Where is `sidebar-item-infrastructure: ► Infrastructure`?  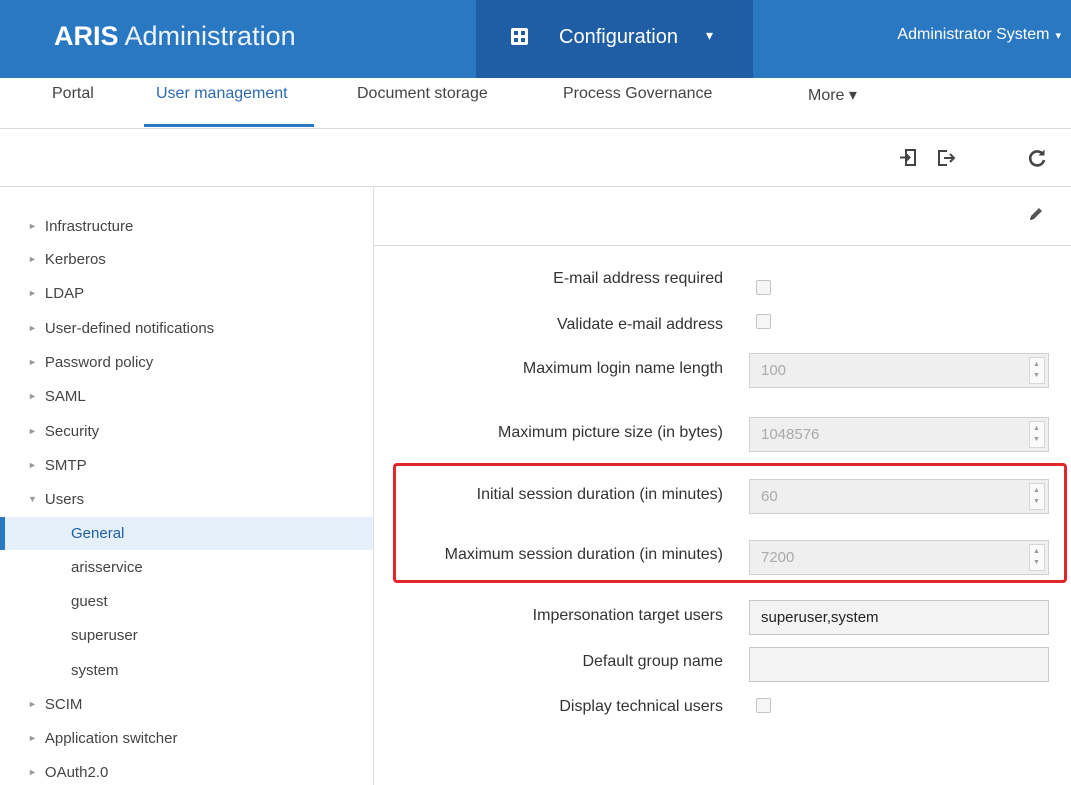
sidebar-item-infrastructure: ► Infrastructure is located at coordinates (80, 226).